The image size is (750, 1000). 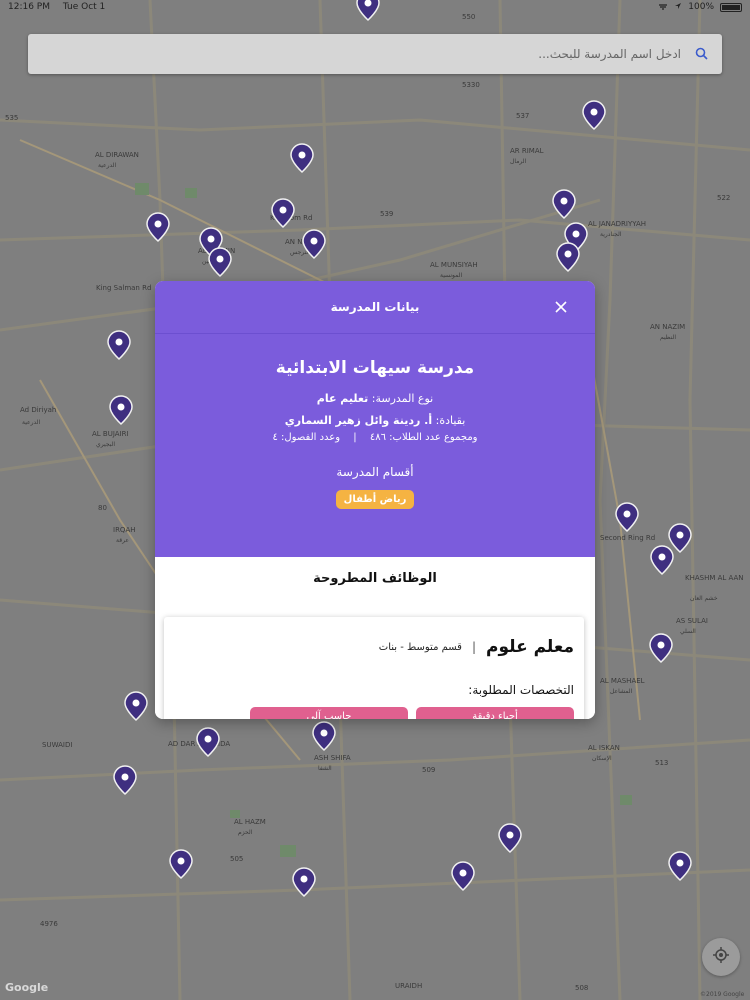 What do you see at coordinates (692, 621) in the screenshot?
I see `map-label: AS SULAI` at bounding box center [692, 621].